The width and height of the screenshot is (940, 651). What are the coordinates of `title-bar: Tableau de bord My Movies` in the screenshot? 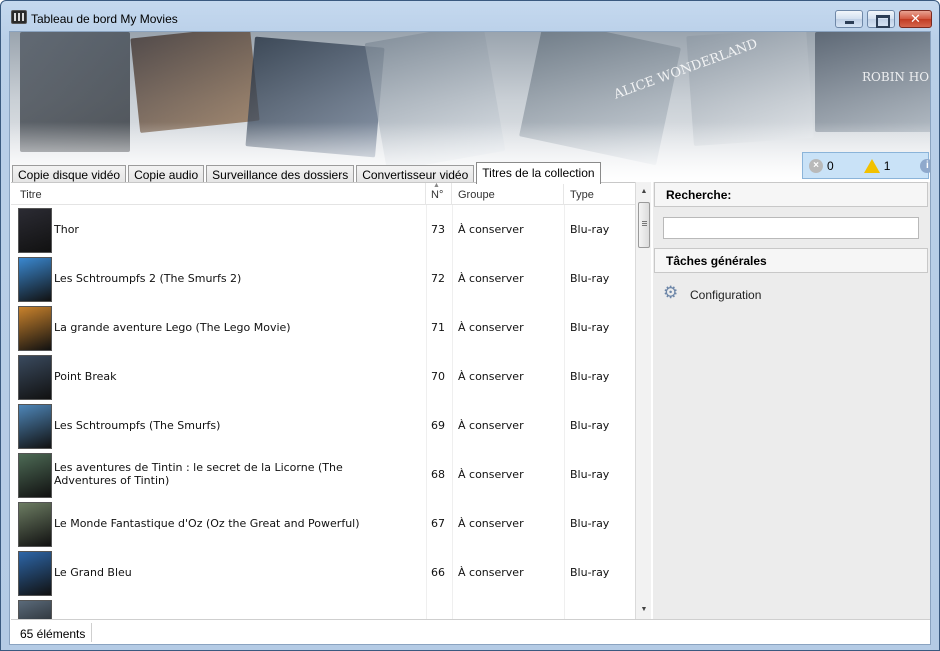 It's located at (470, 16).